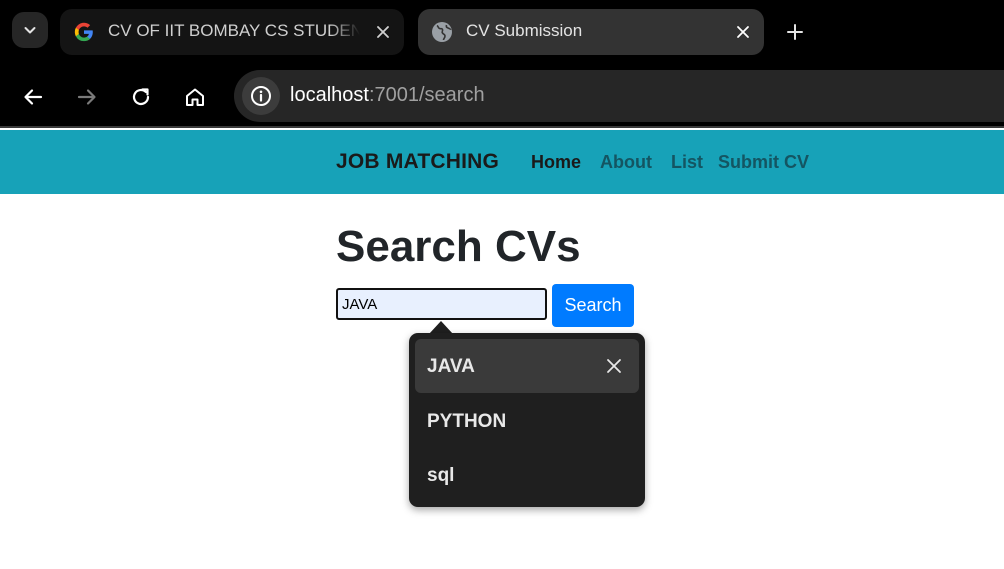  Describe the element at coordinates (442, 32) in the screenshot. I see `globe-icon` at that location.